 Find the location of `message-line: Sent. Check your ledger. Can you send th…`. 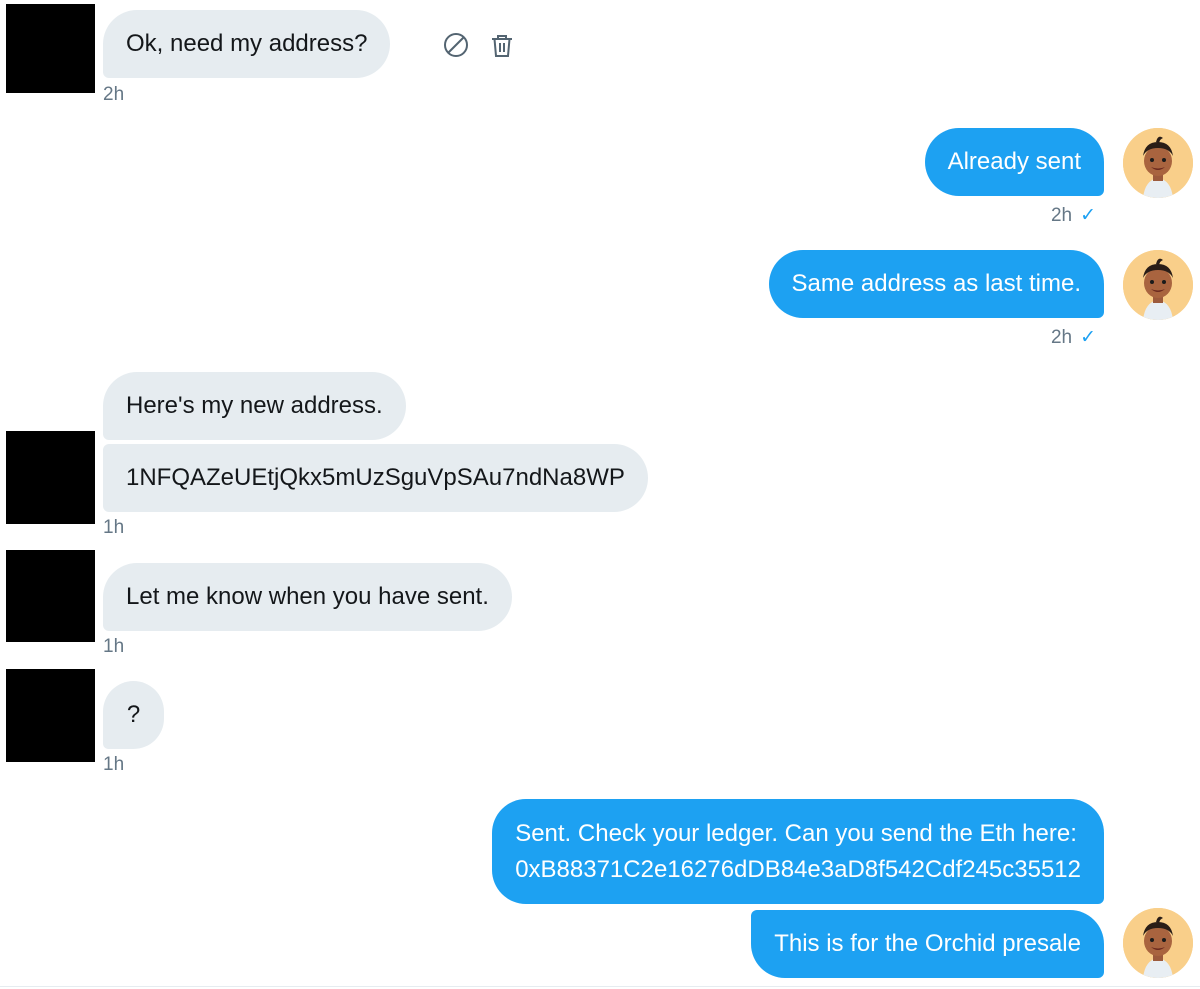

message-line: Sent. Check your ledger. Can you send th… is located at coordinates (796, 833).